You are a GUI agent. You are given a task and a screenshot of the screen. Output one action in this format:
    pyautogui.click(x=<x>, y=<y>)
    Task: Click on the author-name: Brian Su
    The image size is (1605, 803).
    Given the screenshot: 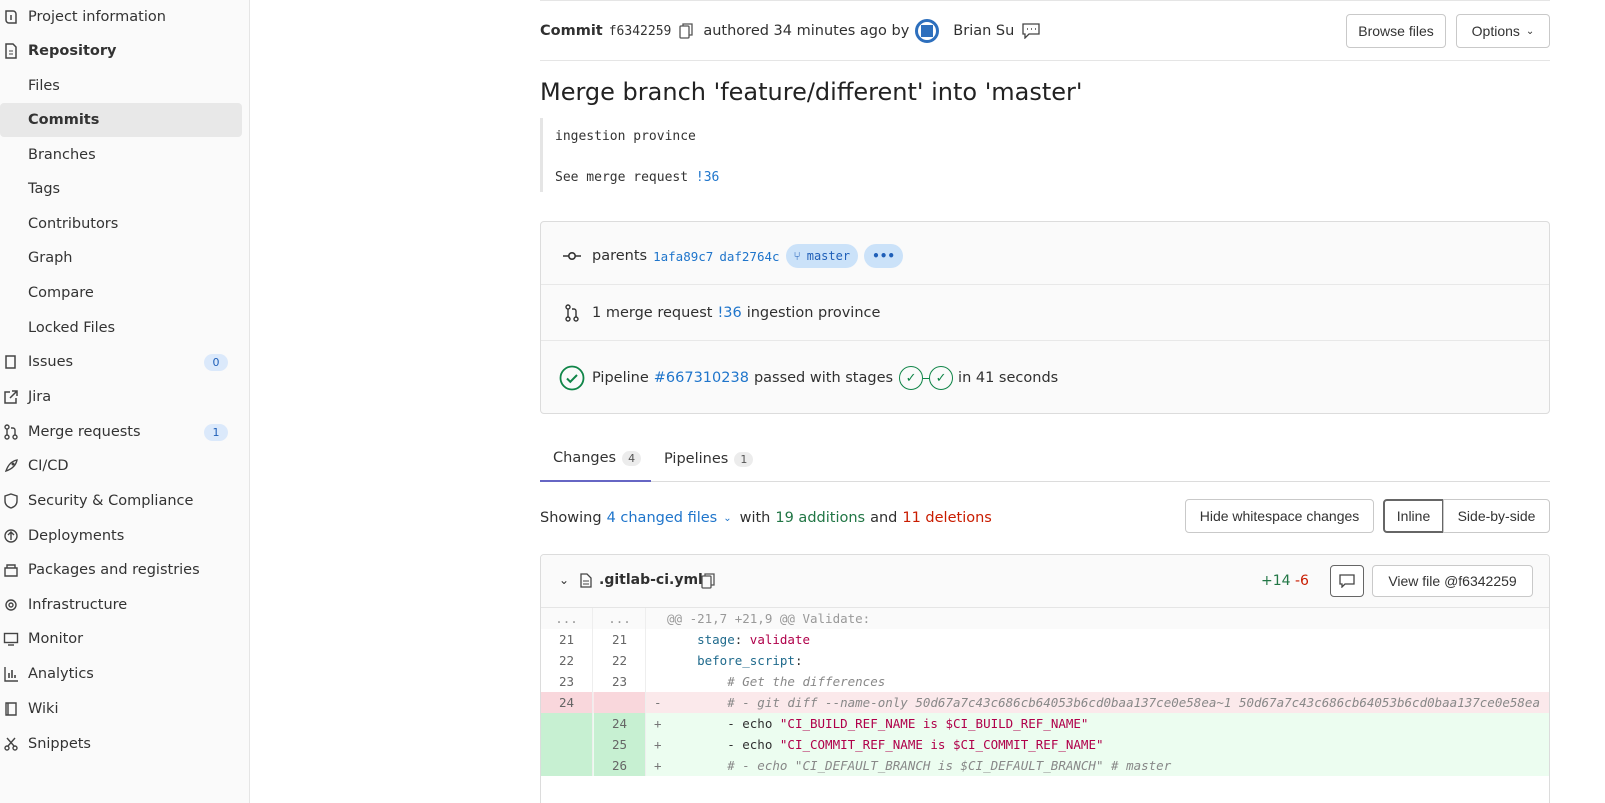 What is the action you would take?
    pyautogui.click(x=983, y=31)
    